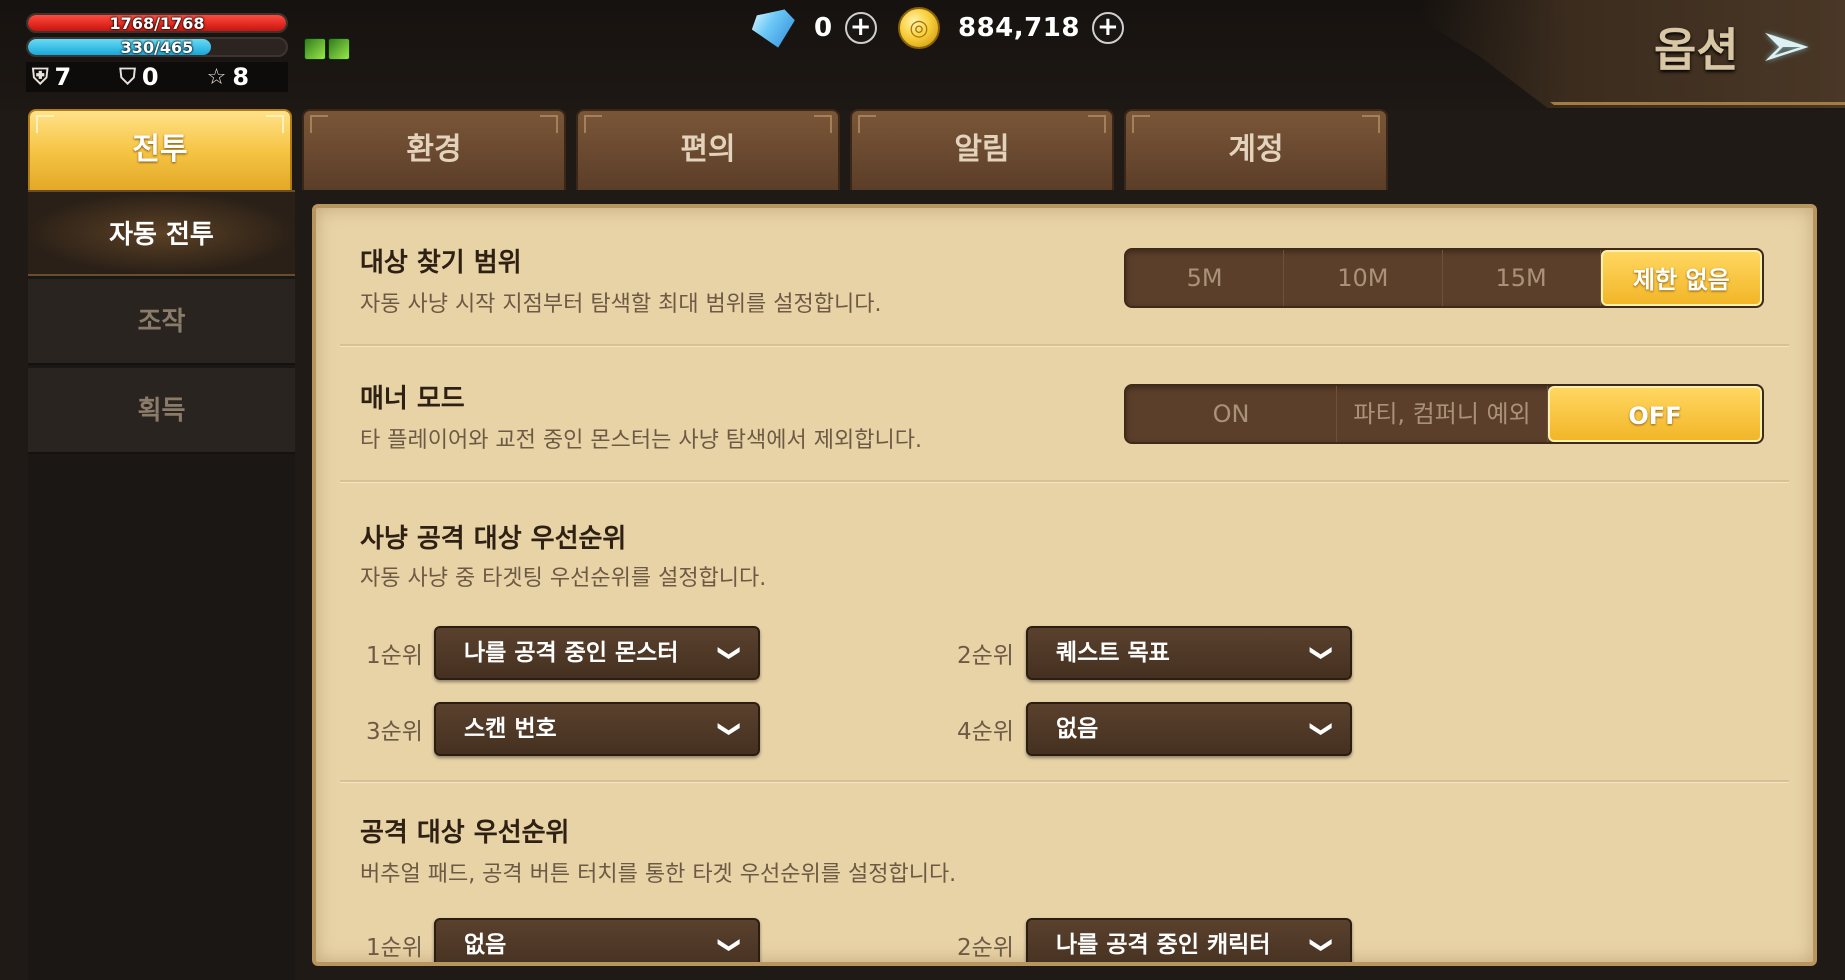 Image resolution: width=1845 pixels, height=980 pixels. I want to click on manner-mode-desc: 타 플레이어와 교전 중인 몬스터는 사냥 탐색에서 제외합니다., so click(641, 440).